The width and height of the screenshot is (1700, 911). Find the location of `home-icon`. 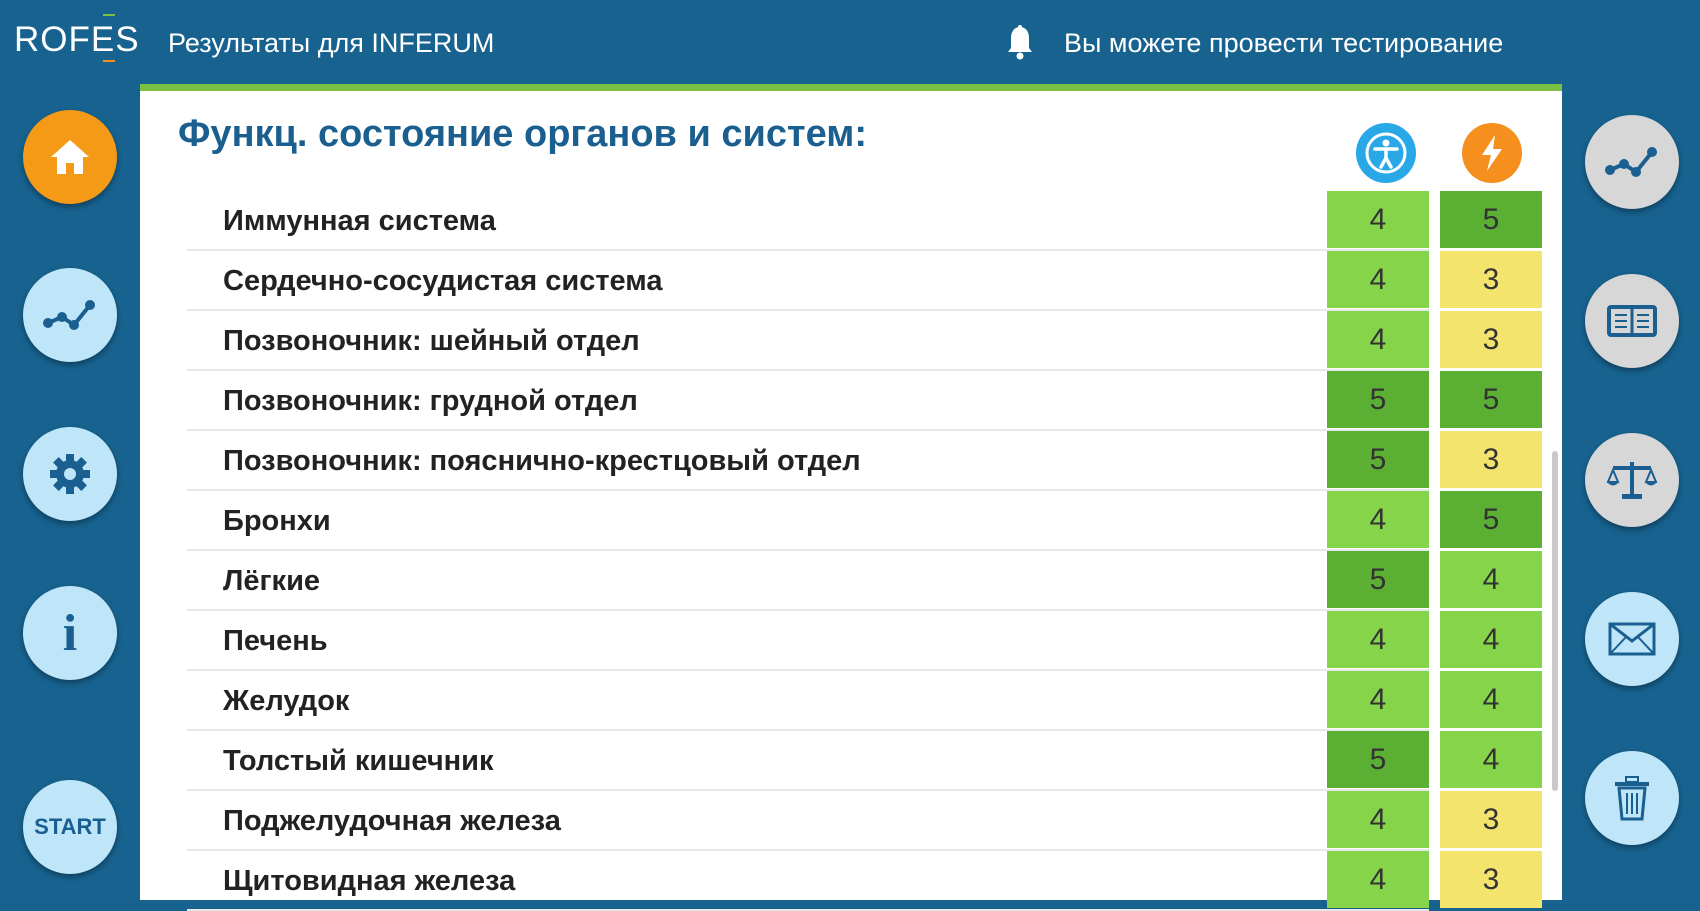

home-icon is located at coordinates (70, 157).